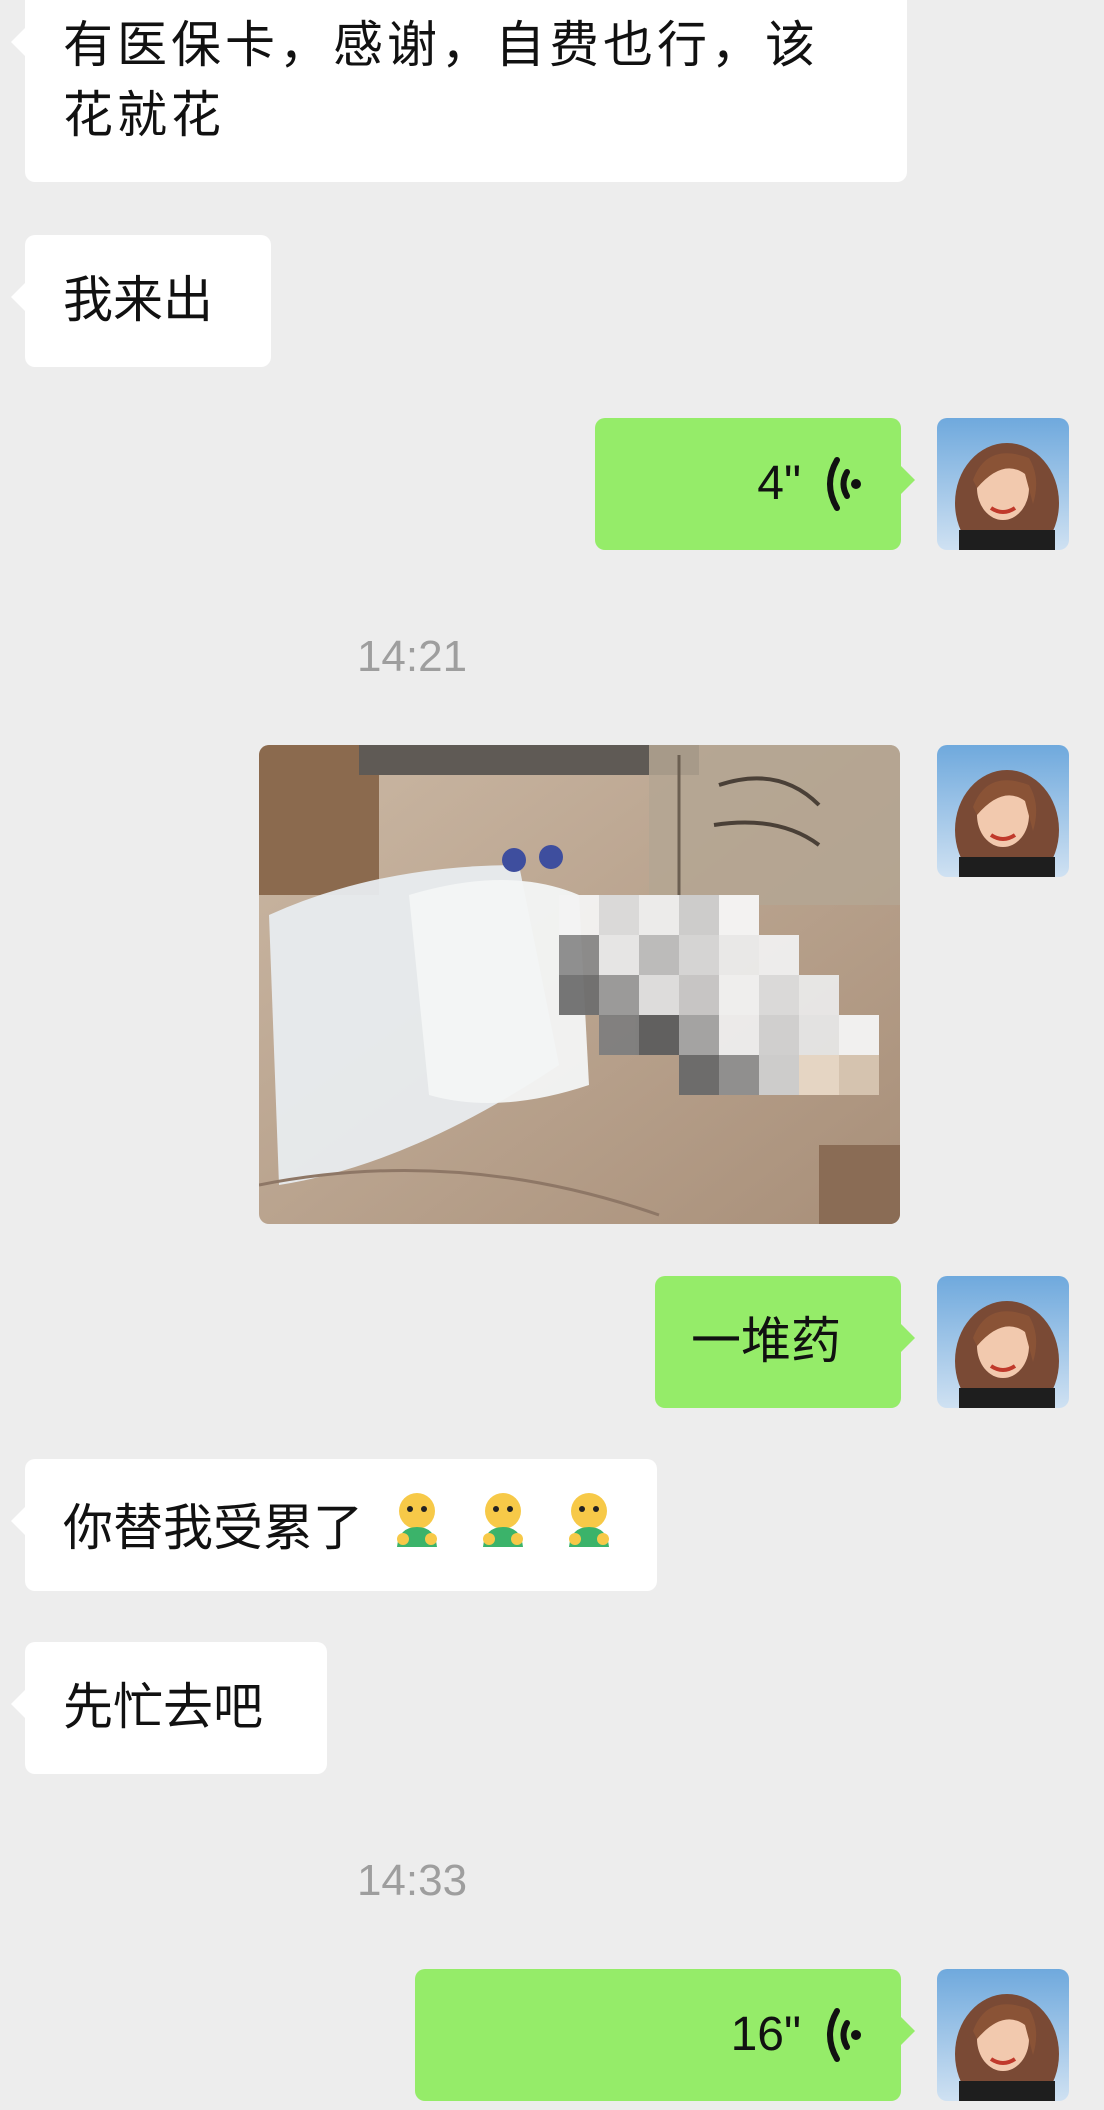 This screenshot has width=1104, height=2110. I want to click on voice-row: 4", so click(809, 484).